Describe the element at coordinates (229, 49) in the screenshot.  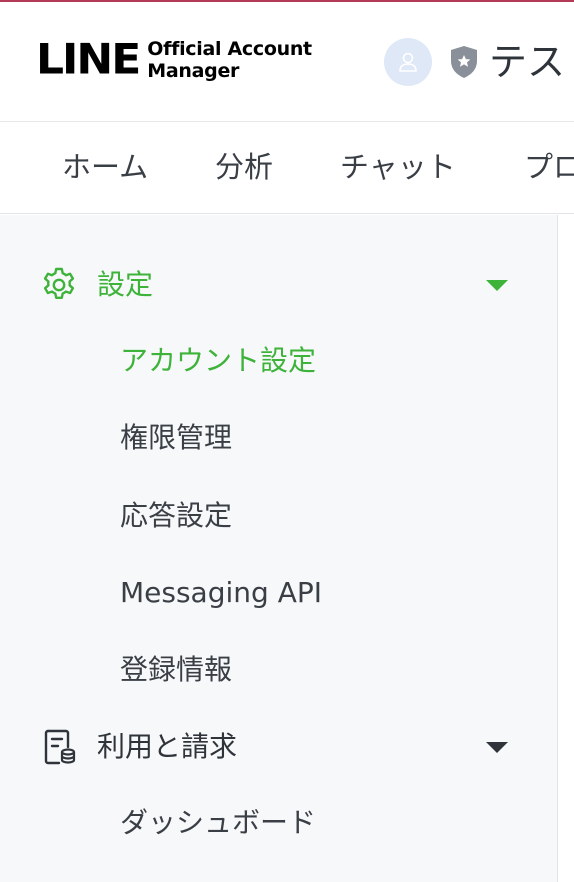
I see `logo-subtitle-line1: Official Account` at that location.